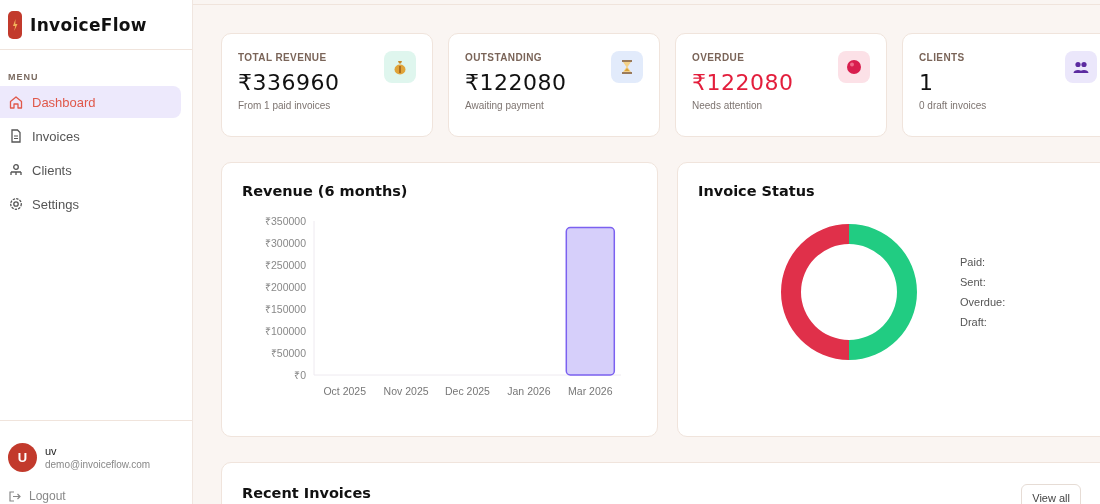  Describe the element at coordinates (974, 322) in the screenshot. I see `legend-label: Draft:` at that location.